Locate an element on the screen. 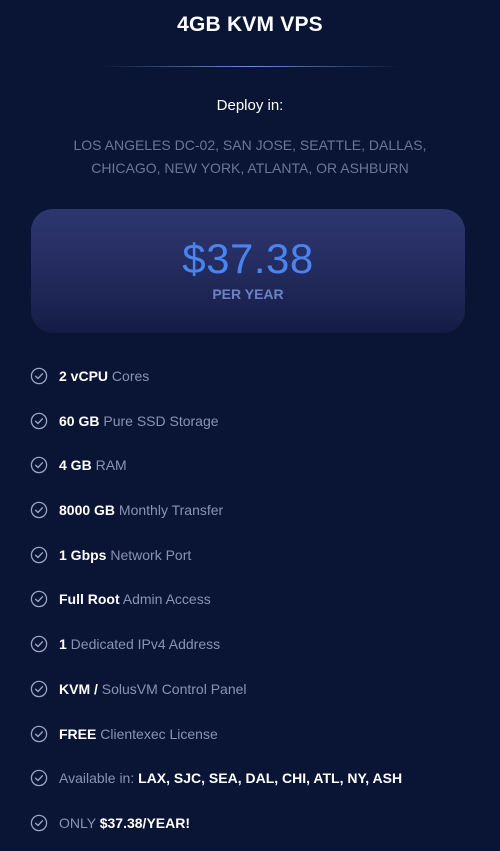 The width and height of the screenshot is (500, 851). feature-text: KVM / SolusVM Control Panel is located at coordinates (153, 689).